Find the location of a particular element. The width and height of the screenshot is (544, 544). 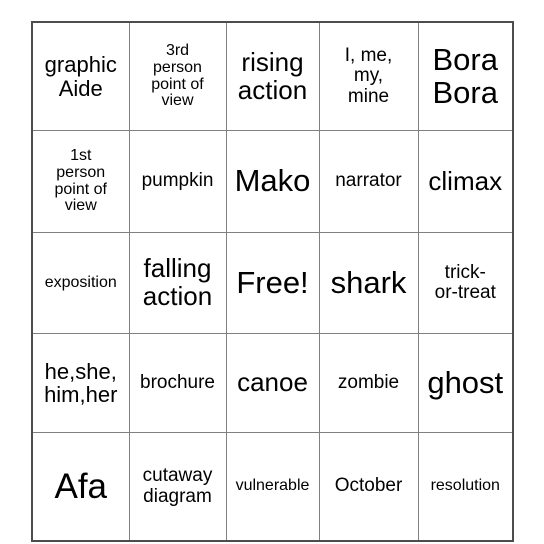

bingo-cell-label: climax is located at coordinates (465, 180).